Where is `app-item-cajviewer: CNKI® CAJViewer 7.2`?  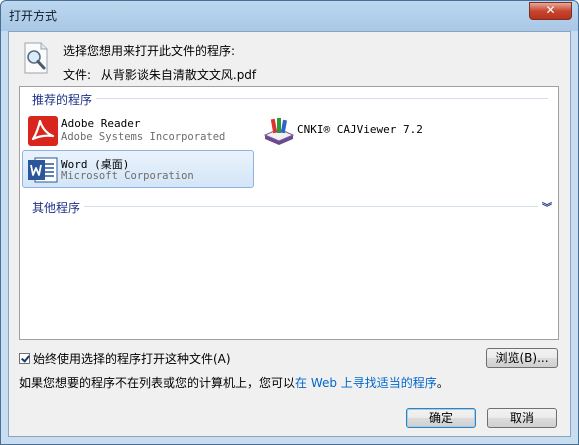 app-item-cajviewer: CNKI® CAJViewer 7.2 is located at coordinates (373, 130).